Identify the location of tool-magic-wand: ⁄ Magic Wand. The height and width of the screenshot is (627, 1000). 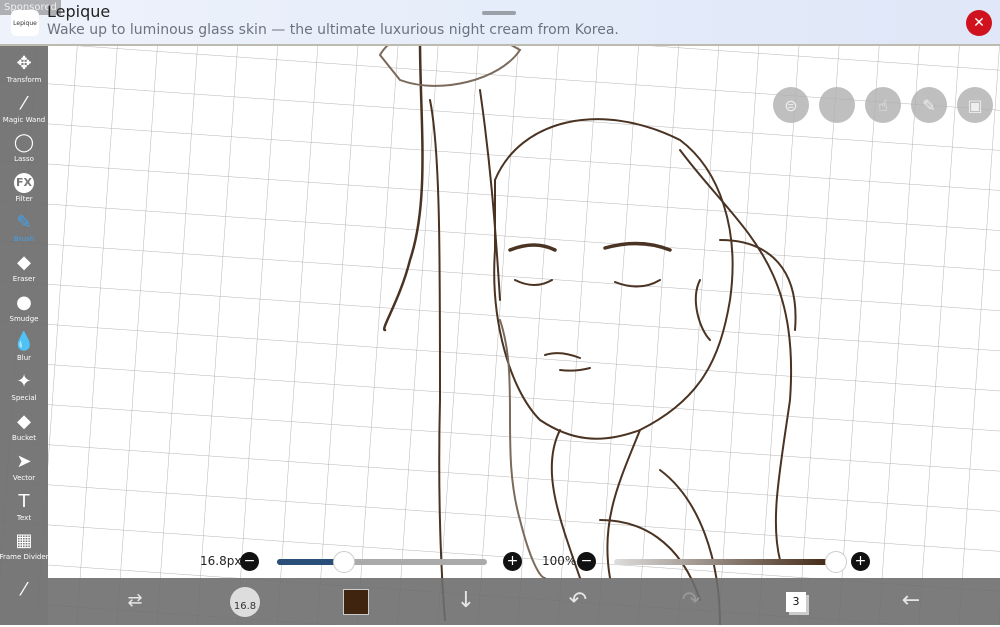
(24, 106).